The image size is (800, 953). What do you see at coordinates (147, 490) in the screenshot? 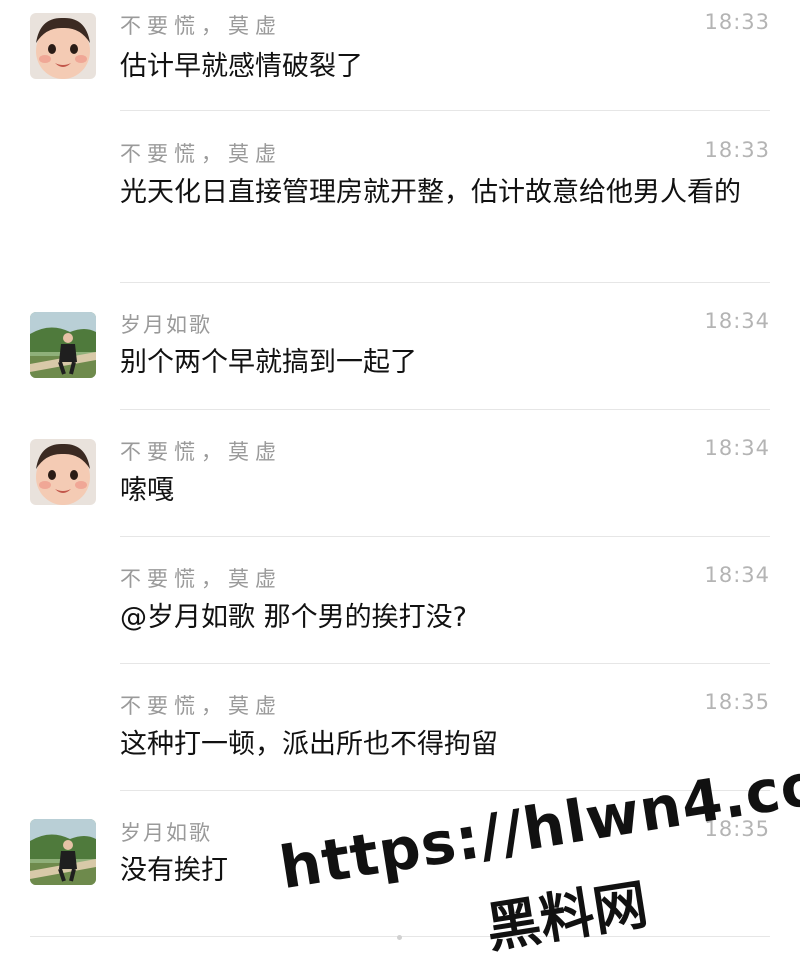
I see `message-text: 嗦嘎` at bounding box center [147, 490].